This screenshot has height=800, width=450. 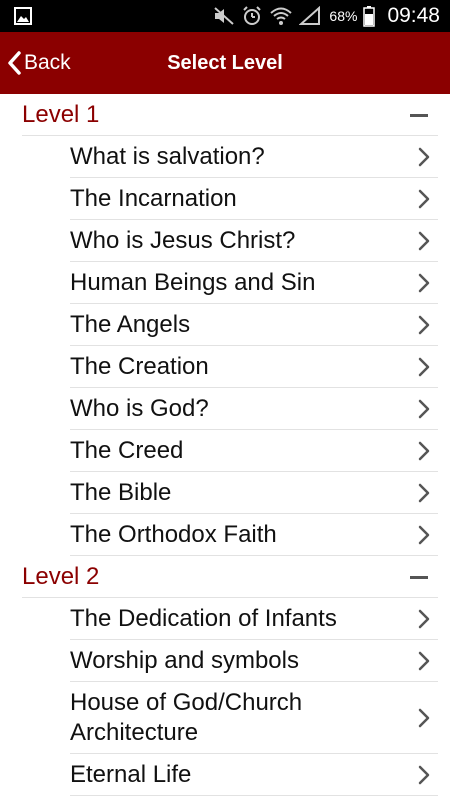 I want to click on battery-percent: 68%, so click(x=343, y=16).